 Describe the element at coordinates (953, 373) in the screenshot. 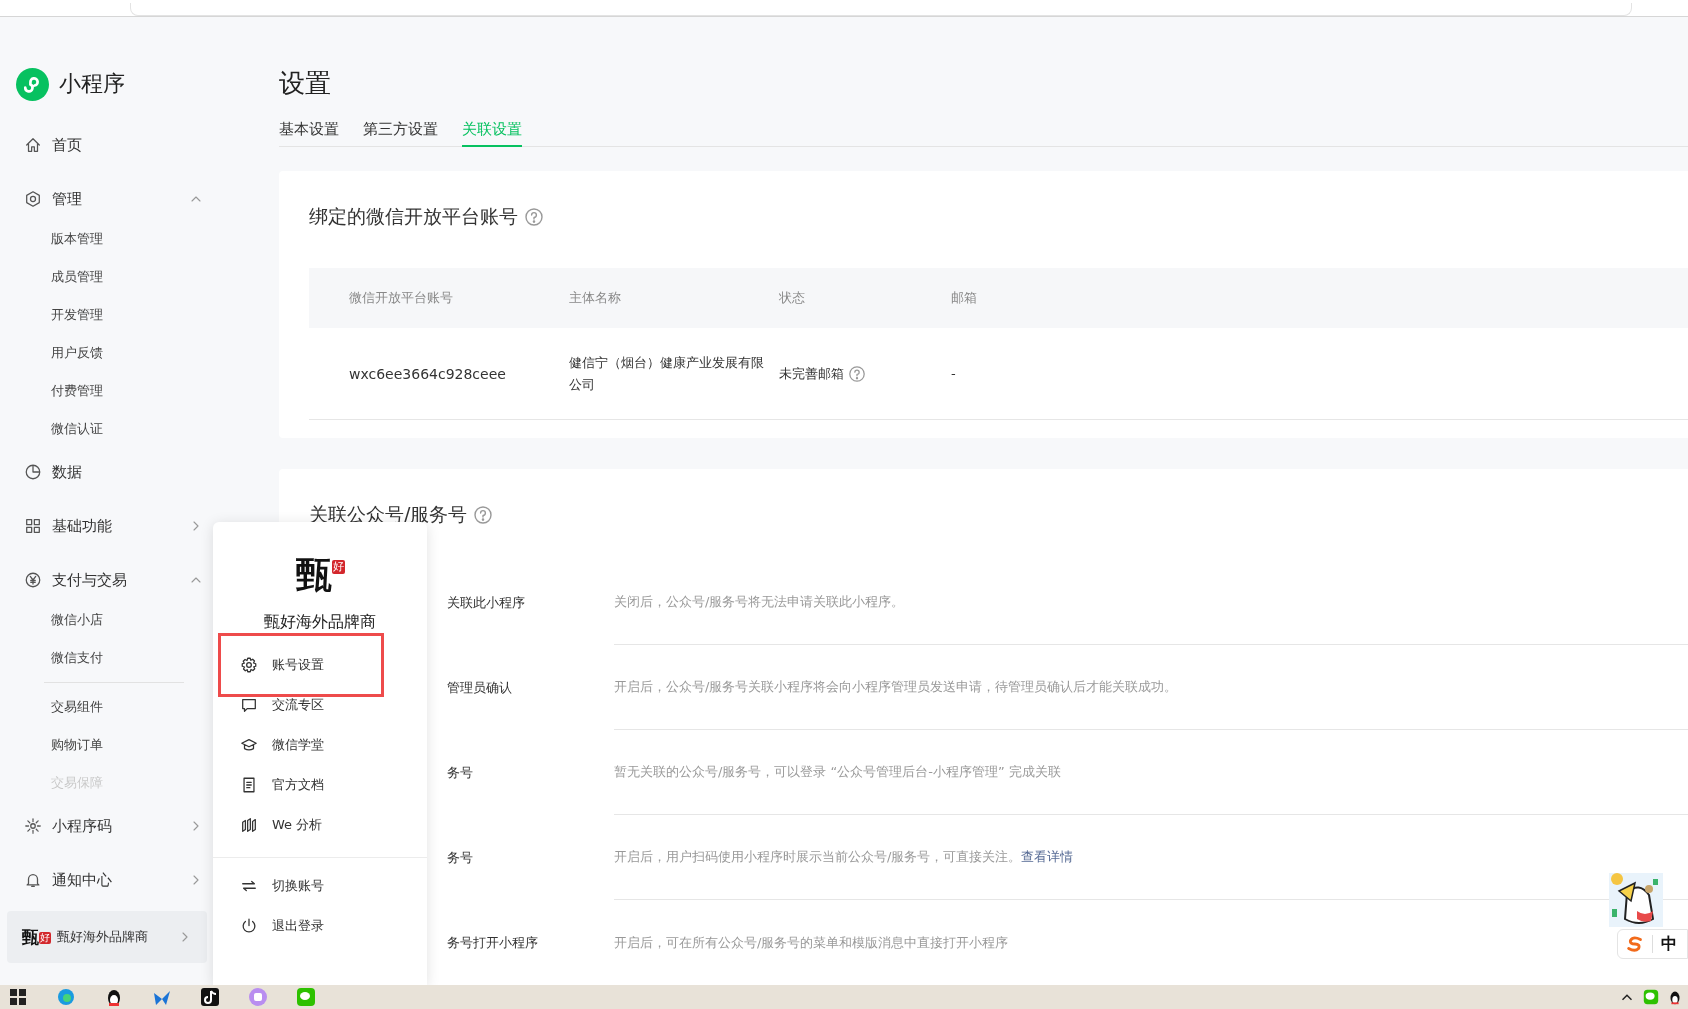

I see `table-cell: -` at that location.